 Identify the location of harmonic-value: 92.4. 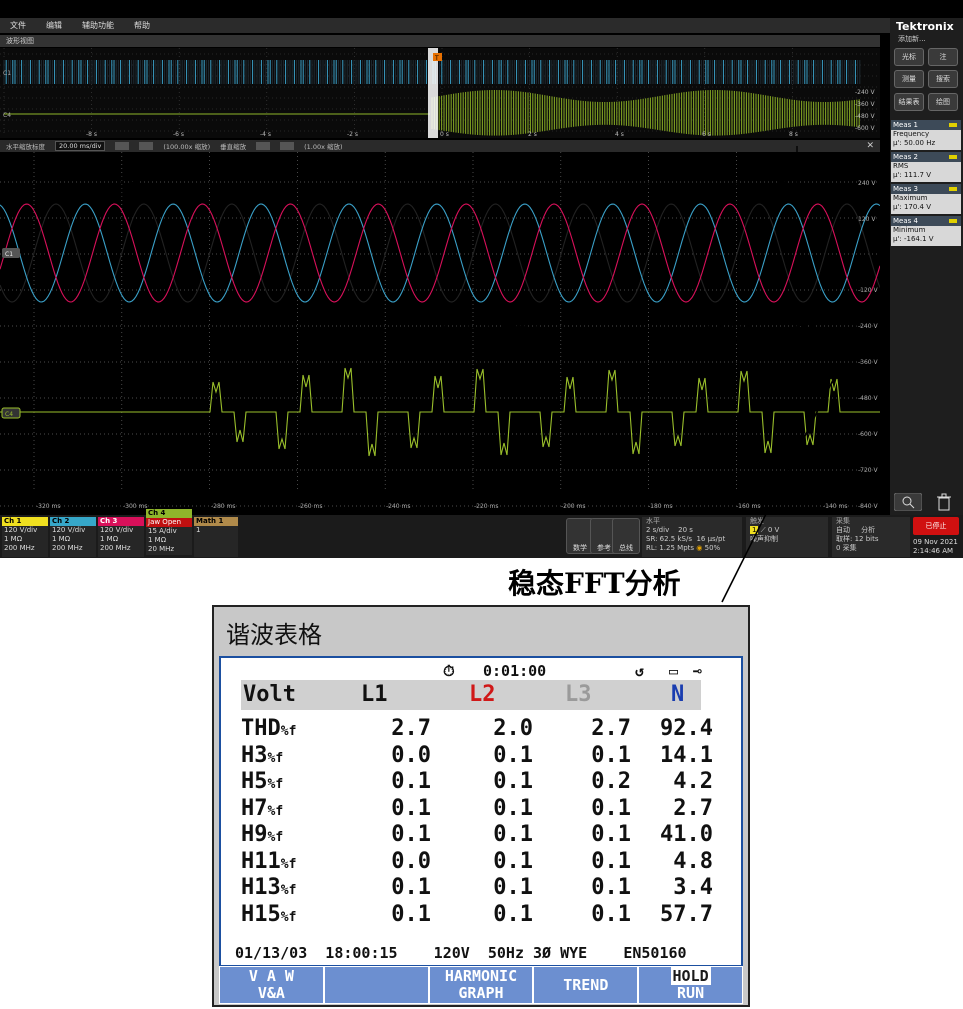
(686, 728).